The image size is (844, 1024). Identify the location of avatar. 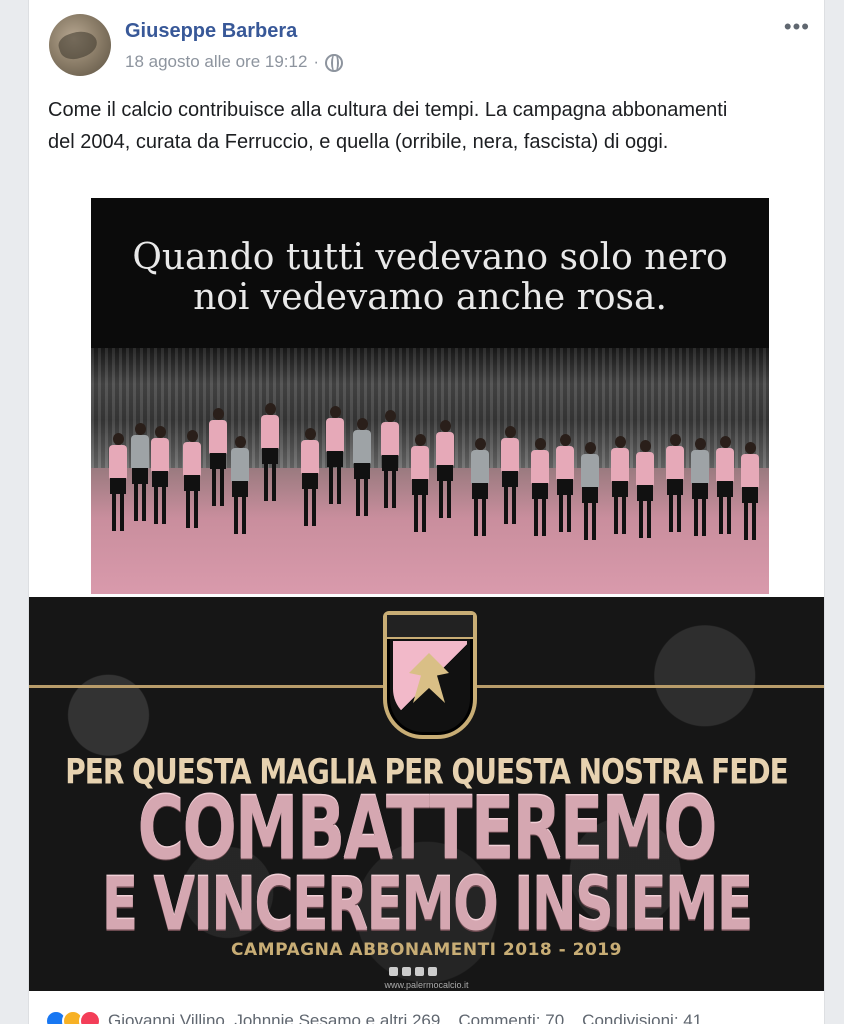
(80, 45).